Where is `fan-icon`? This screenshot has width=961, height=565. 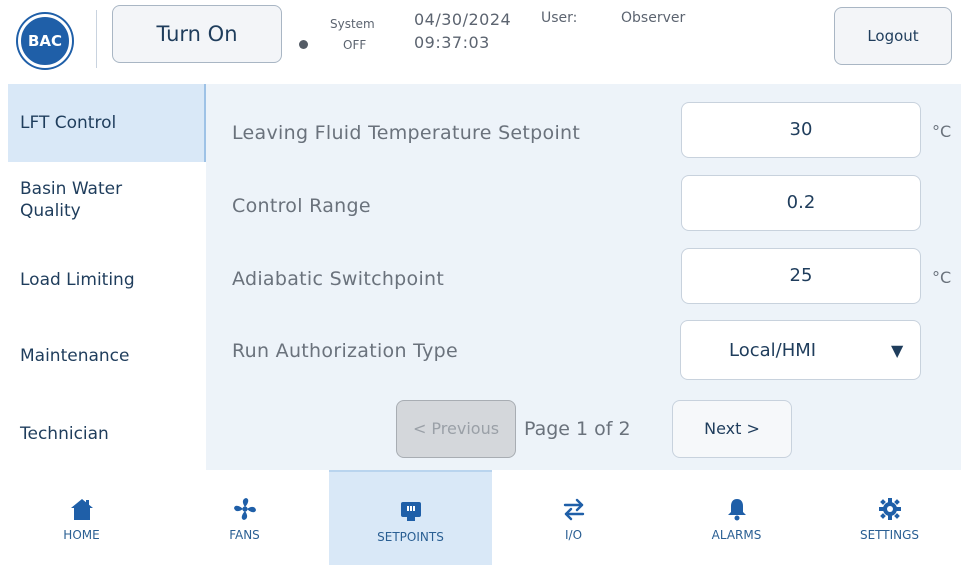
fan-icon is located at coordinates (244, 509).